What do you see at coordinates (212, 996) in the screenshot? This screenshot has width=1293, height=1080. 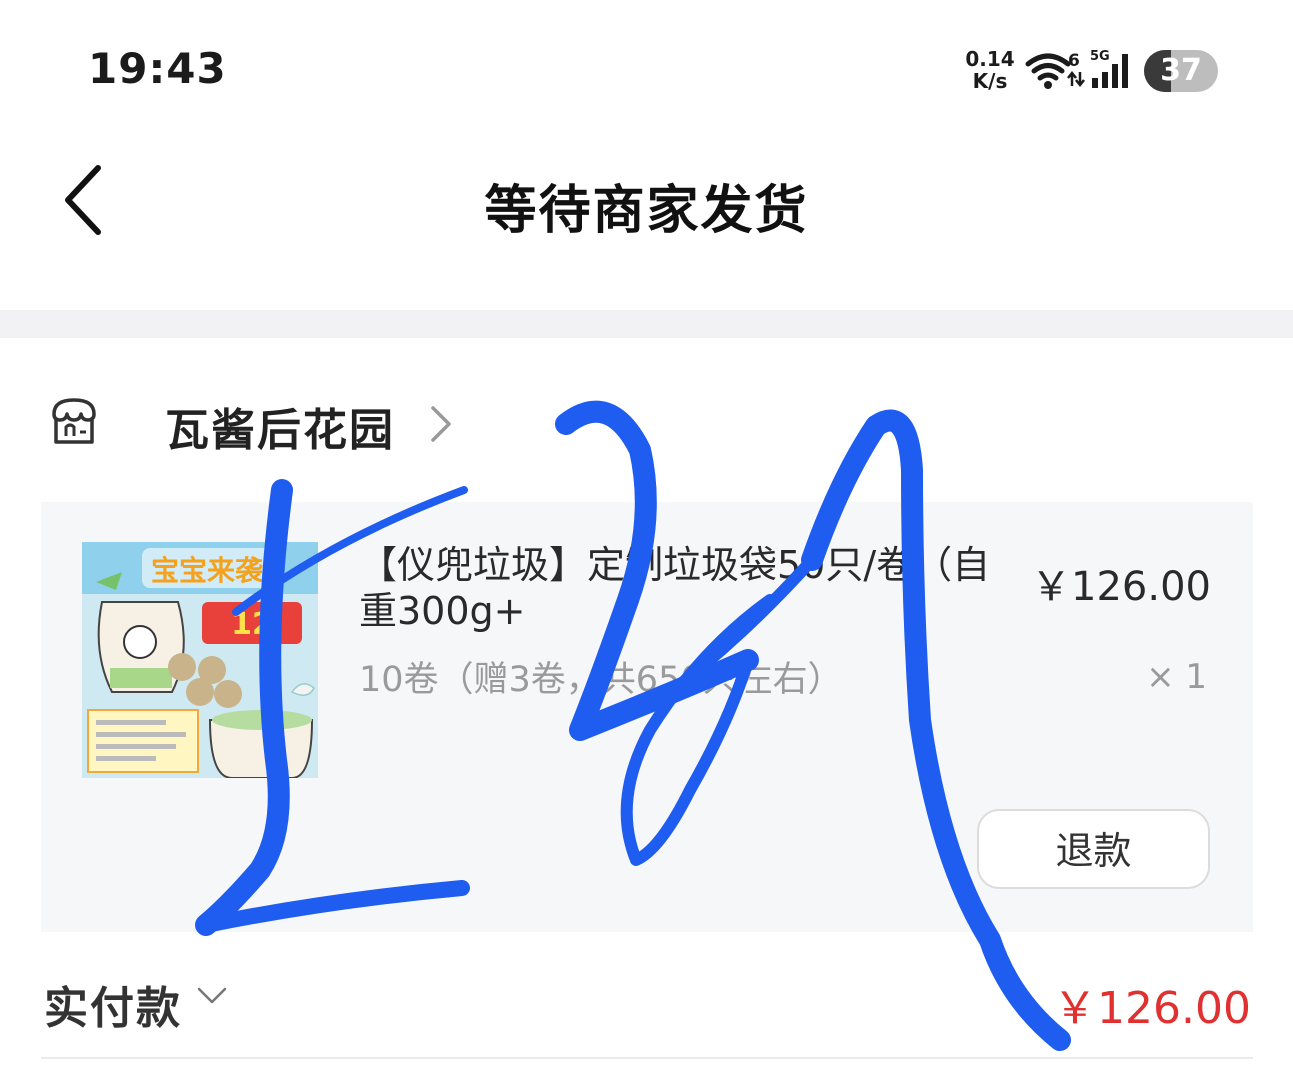 I see `chevron-down-icon` at bounding box center [212, 996].